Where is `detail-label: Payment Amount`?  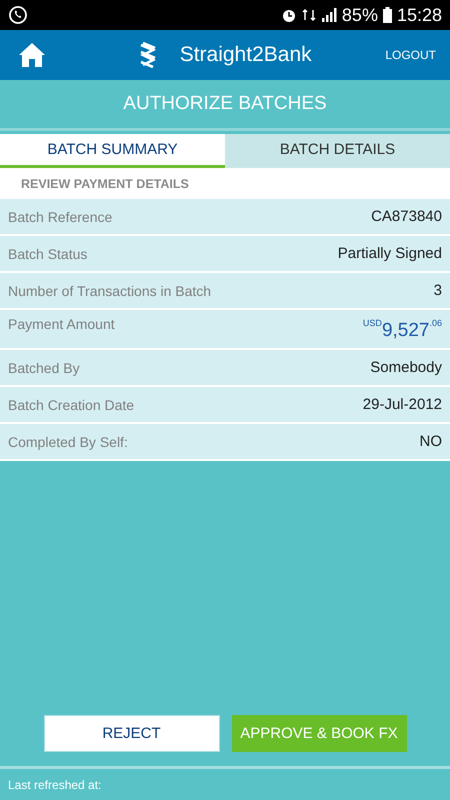 detail-label: Payment Amount is located at coordinates (61, 324).